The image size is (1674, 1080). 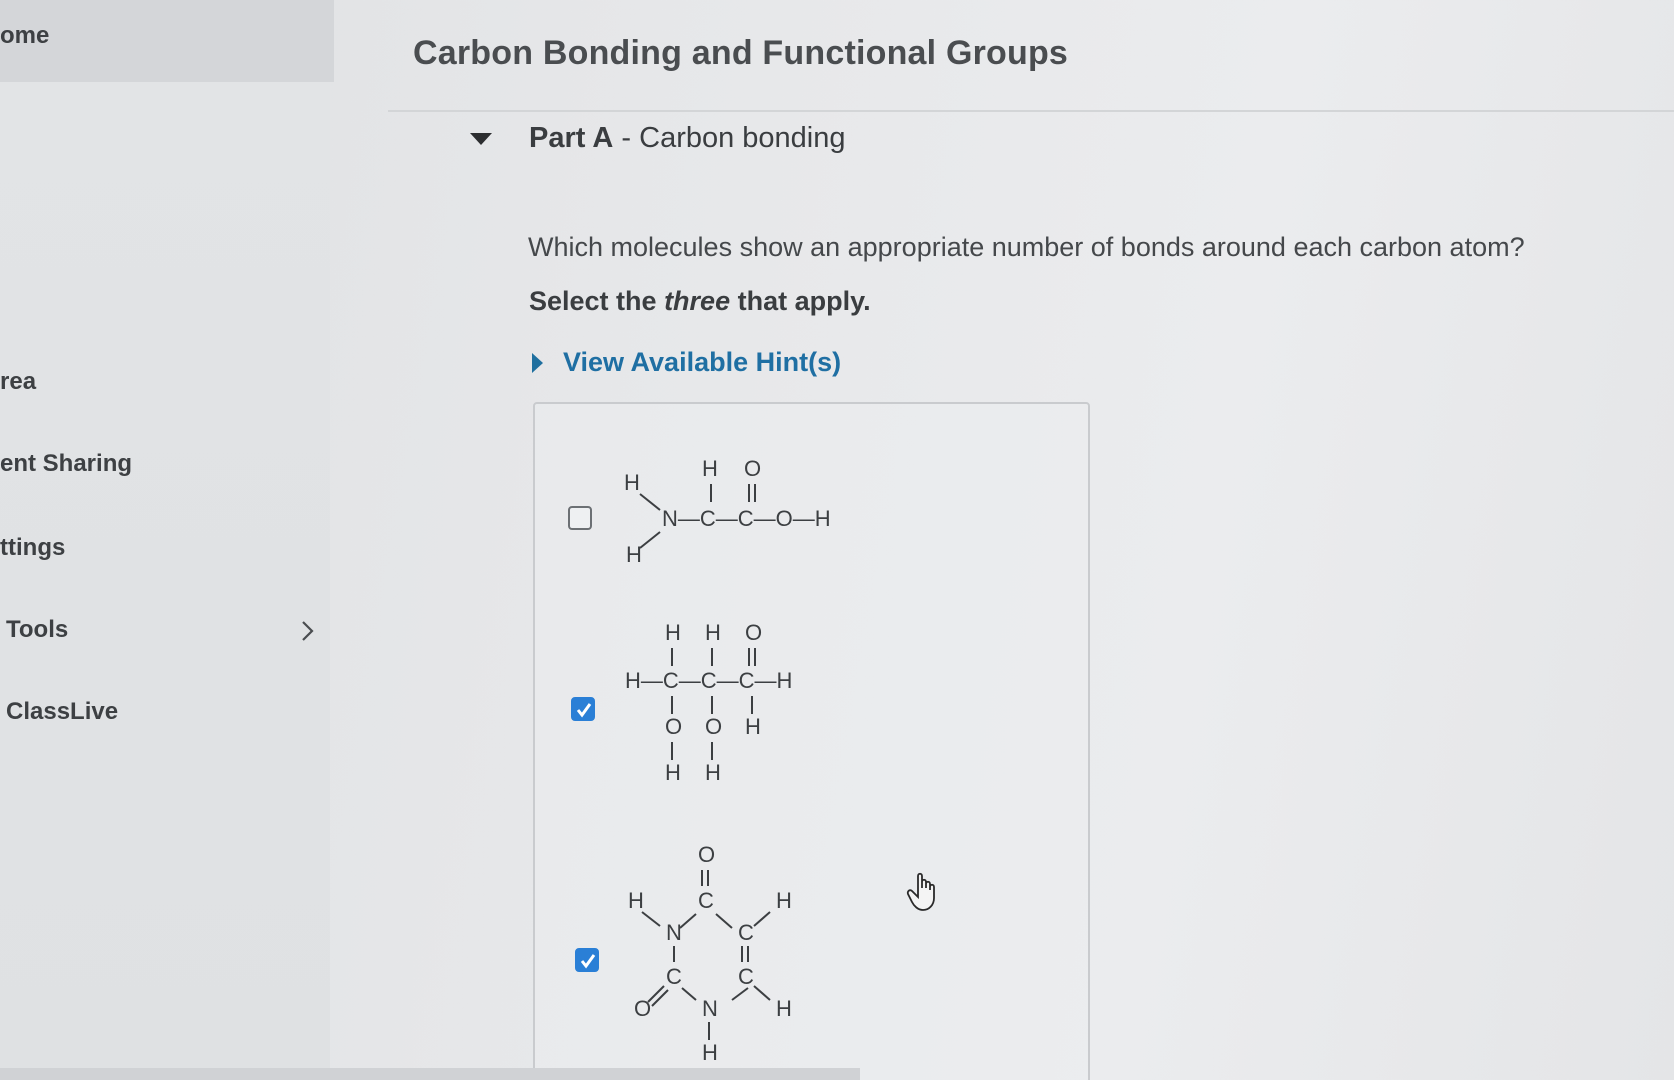 I want to click on option-3-checkbox, so click(x=587, y=960).